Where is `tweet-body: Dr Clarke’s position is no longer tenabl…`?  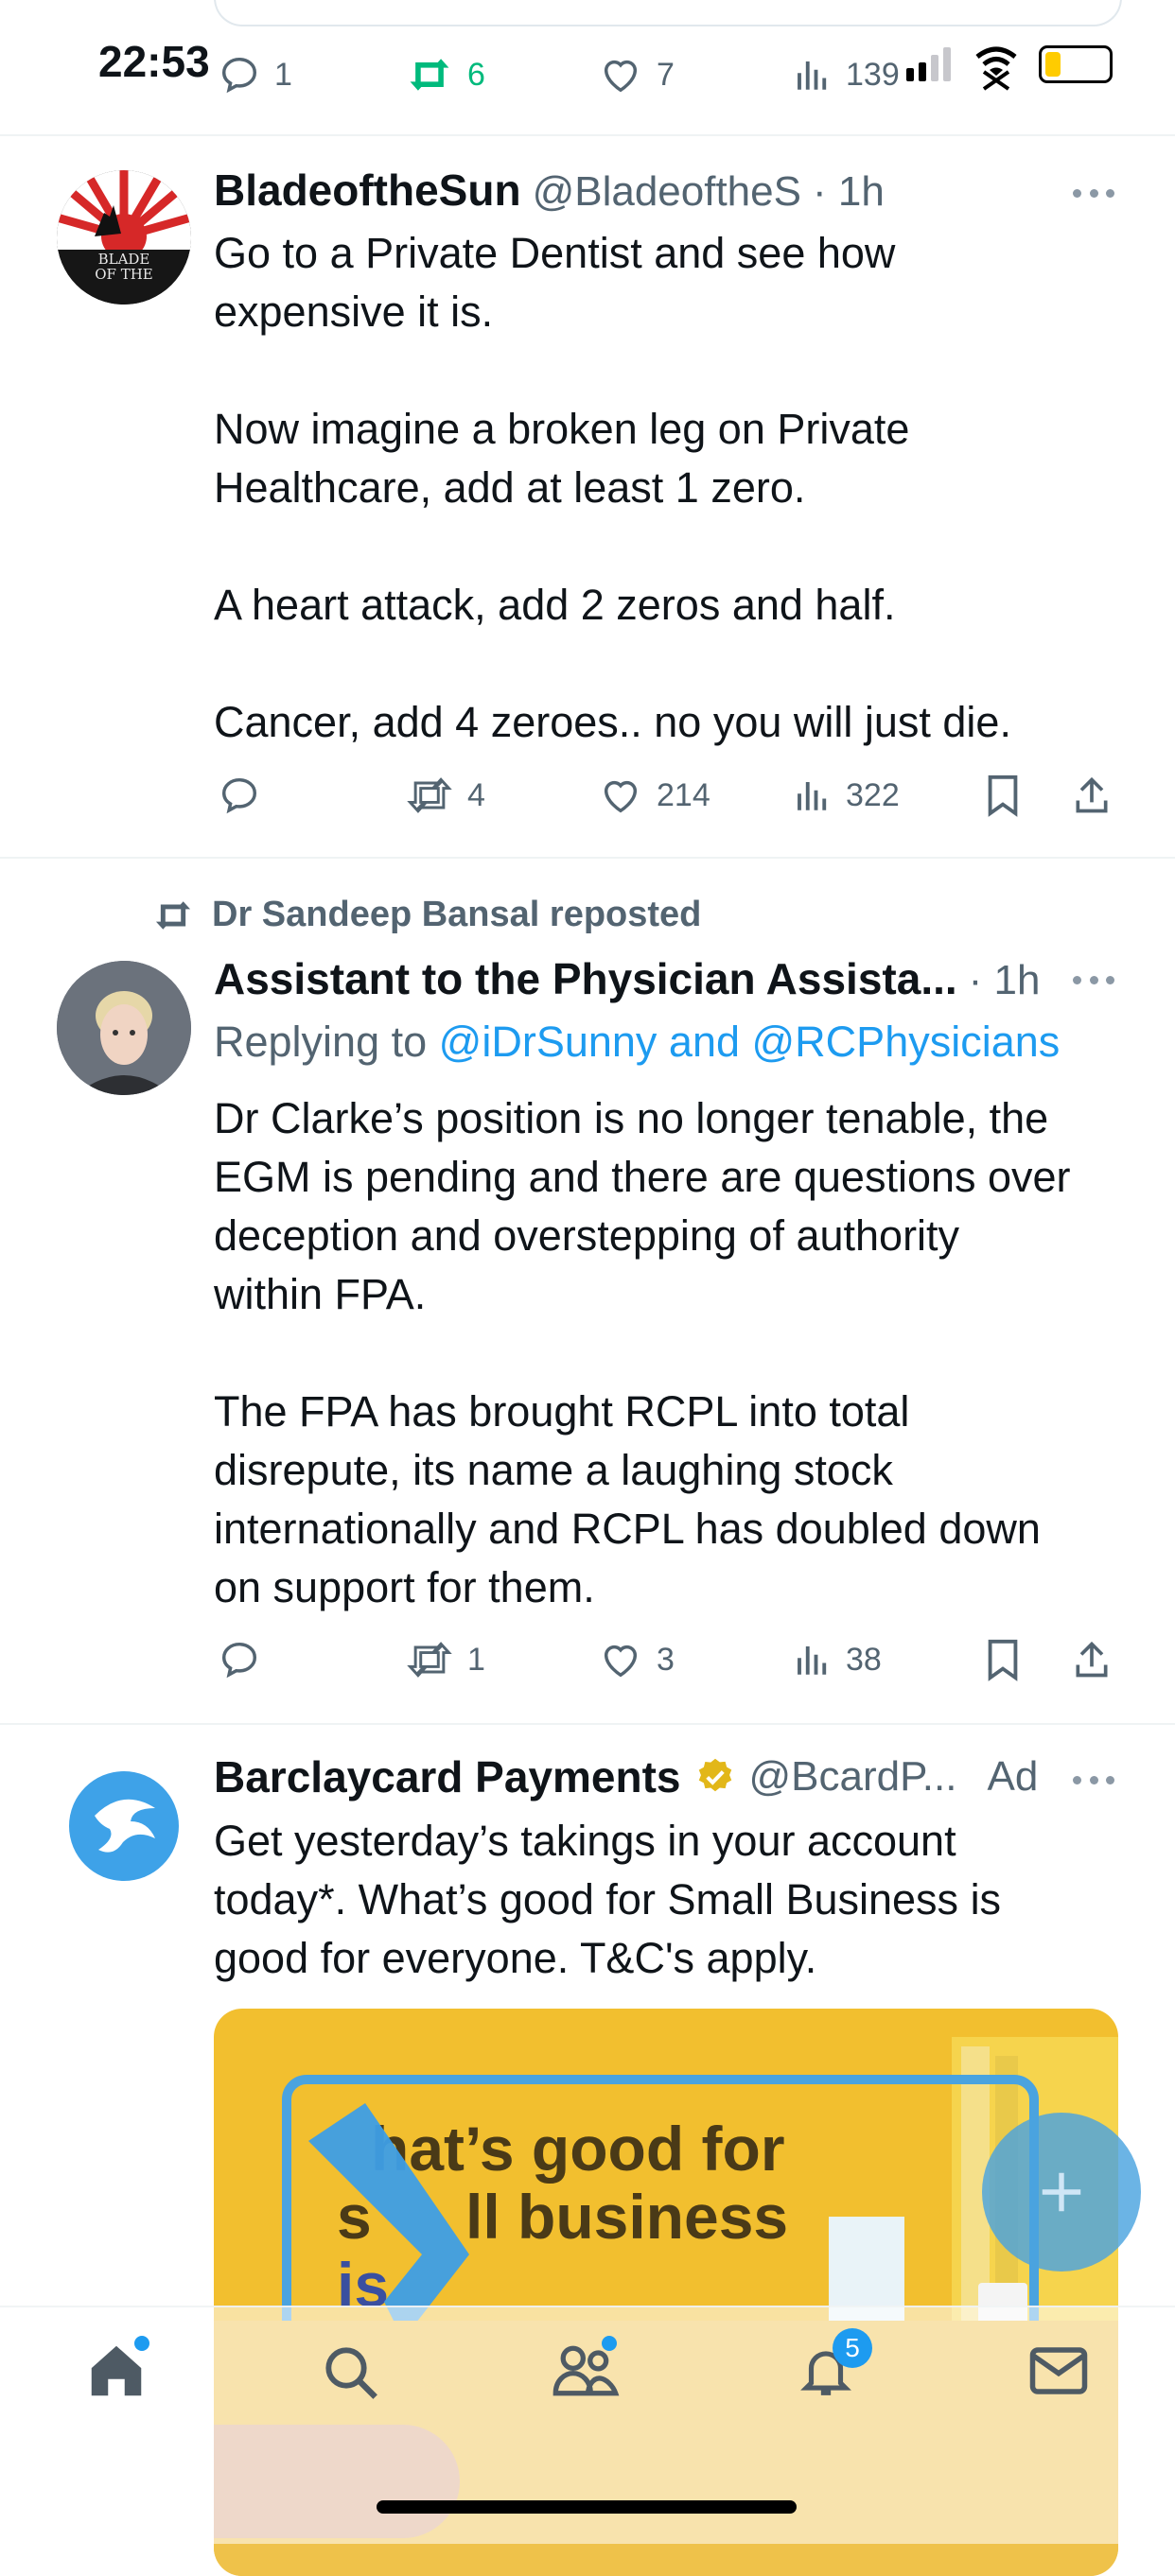 tweet-body: Dr Clarke’s position is no longer tenabl… is located at coordinates (643, 1352).